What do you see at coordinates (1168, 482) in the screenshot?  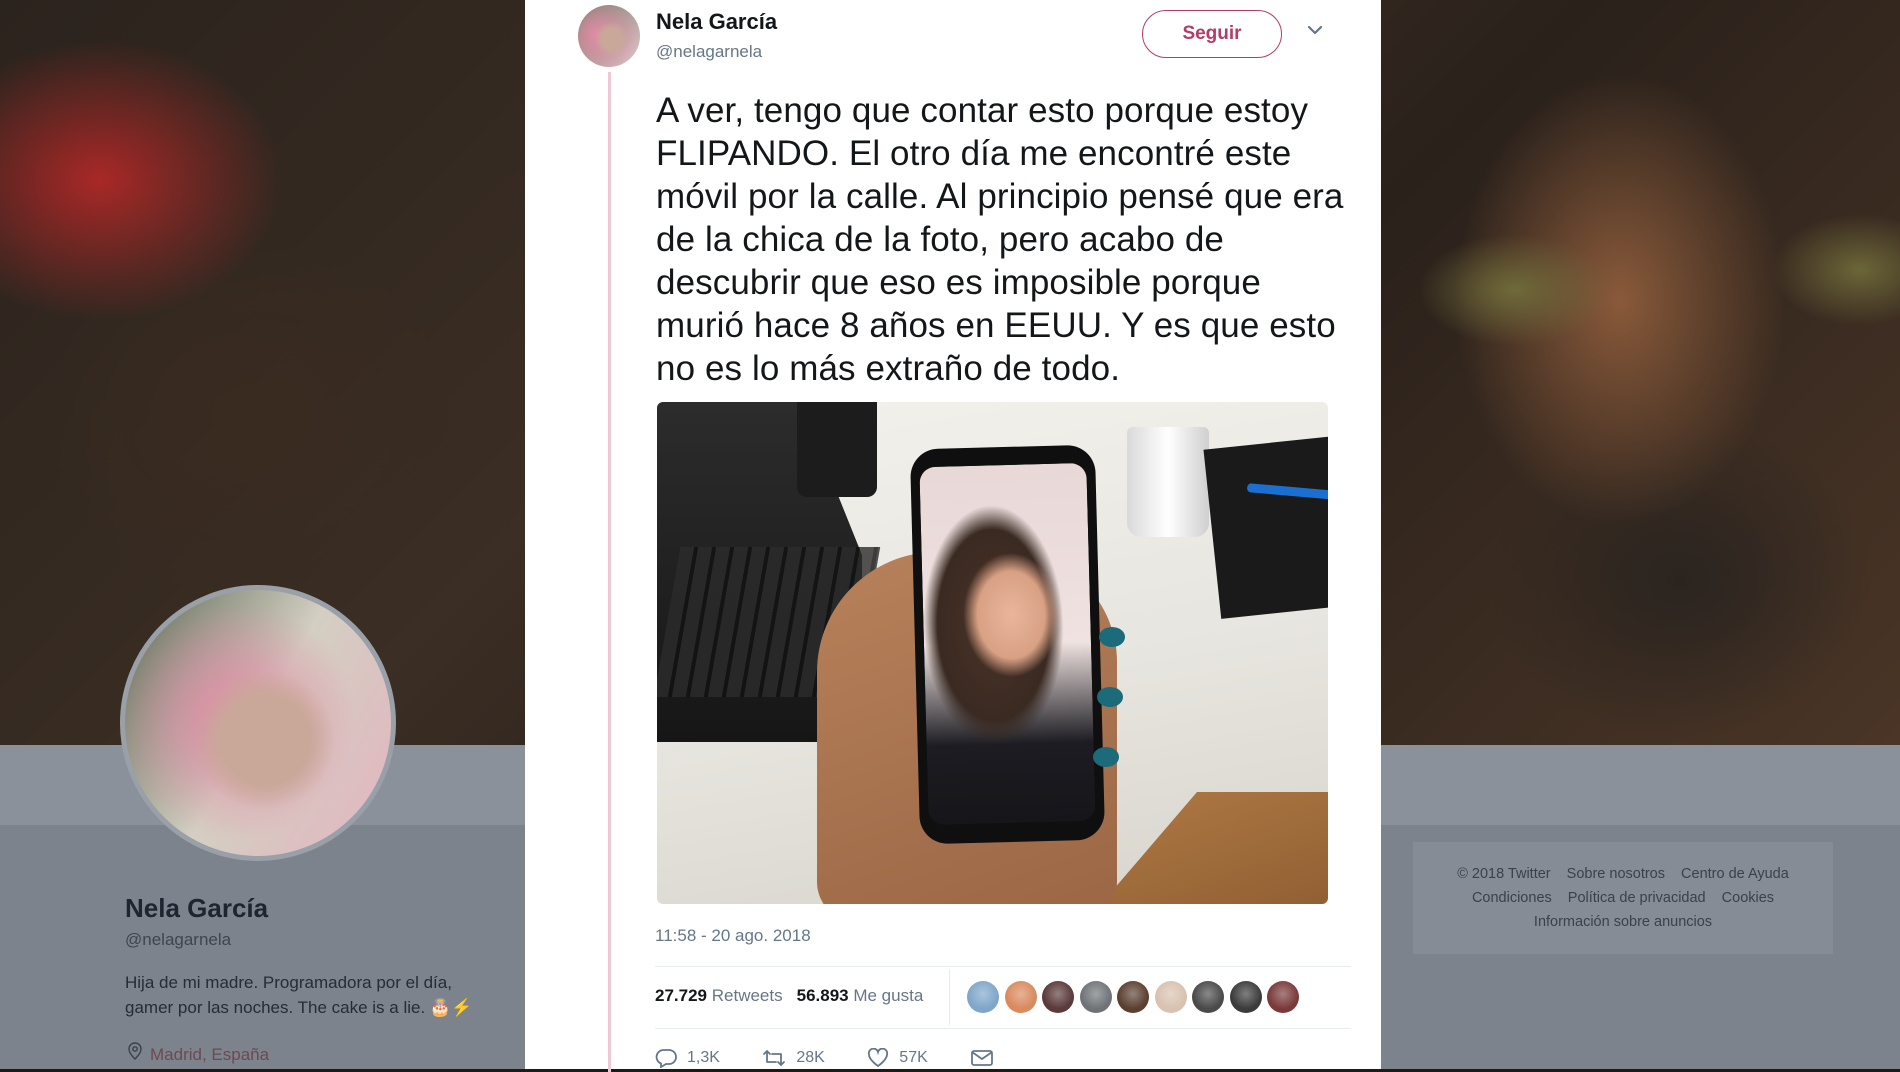 I see `photo-mug` at bounding box center [1168, 482].